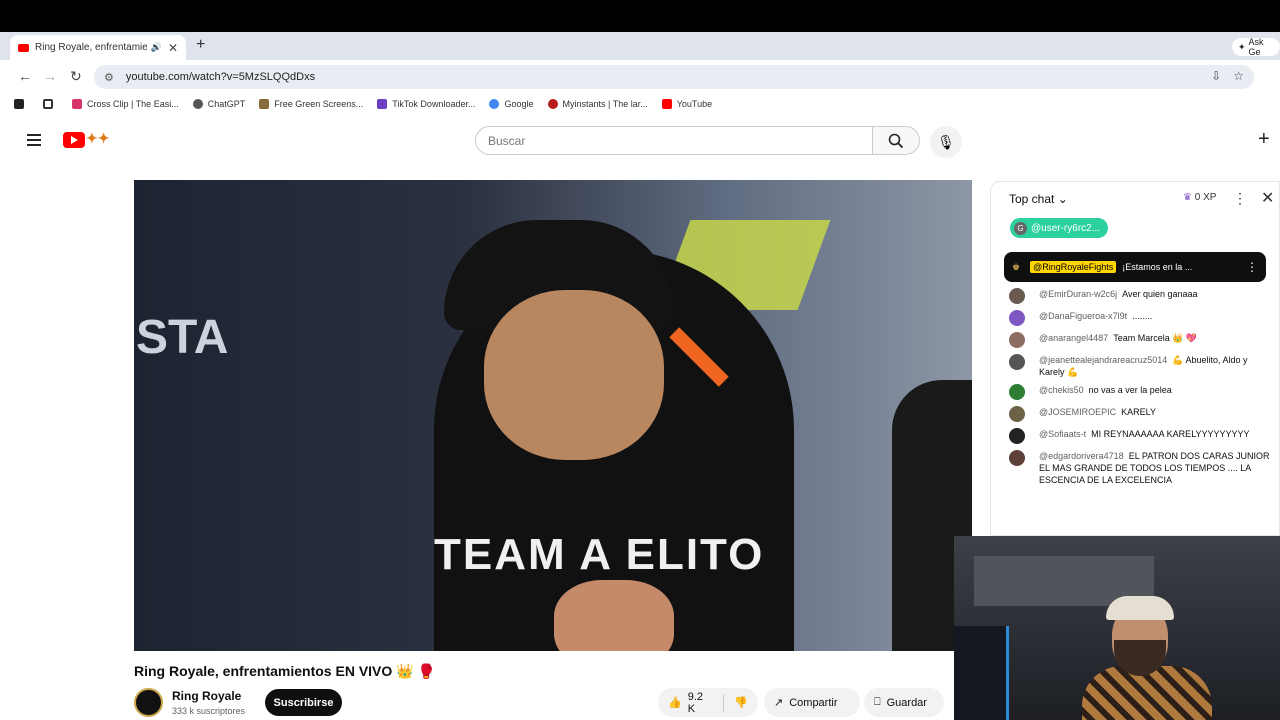 Image resolution: width=1280 pixels, height=720 pixels. I want to click on address-bar: ⚙ youtube.com/watch?v=5MzSLQQdDxs ⇩ ☆, so click(674, 77).